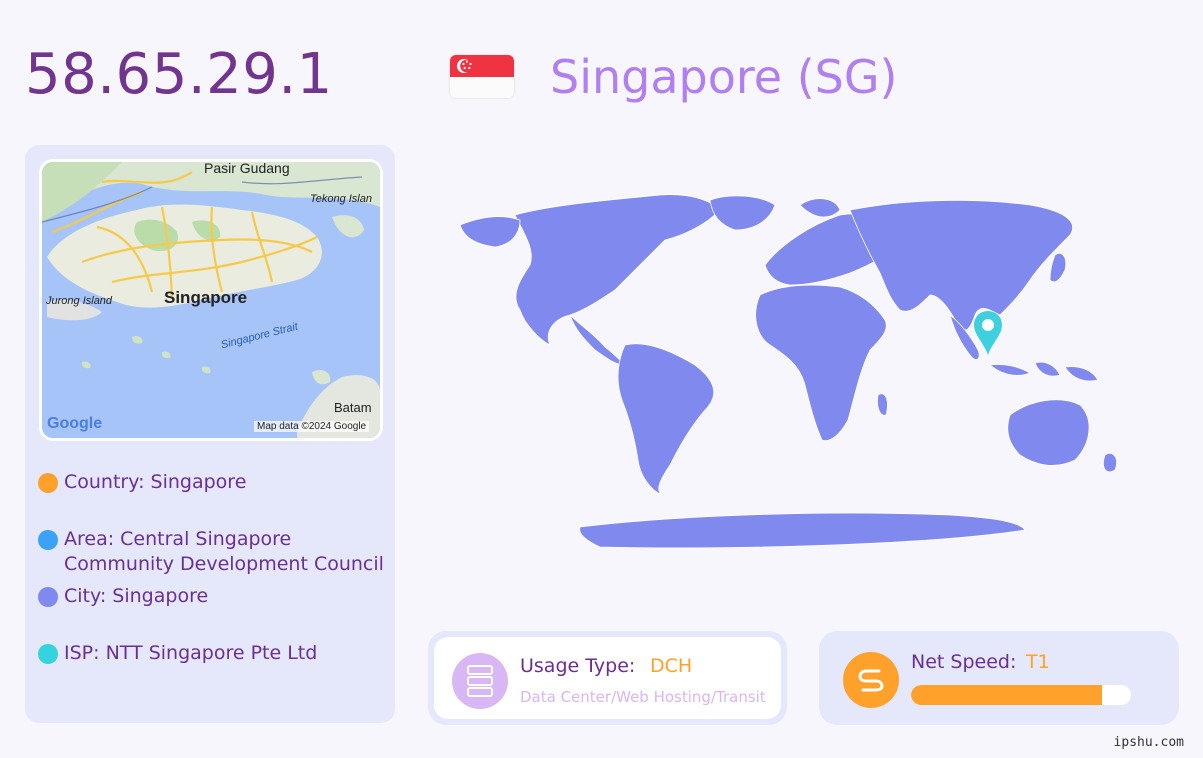 This screenshot has height=758, width=1203. What do you see at coordinates (480, 681) in the screenshot?
I see `server-icon` at bounding box center [480, 681].